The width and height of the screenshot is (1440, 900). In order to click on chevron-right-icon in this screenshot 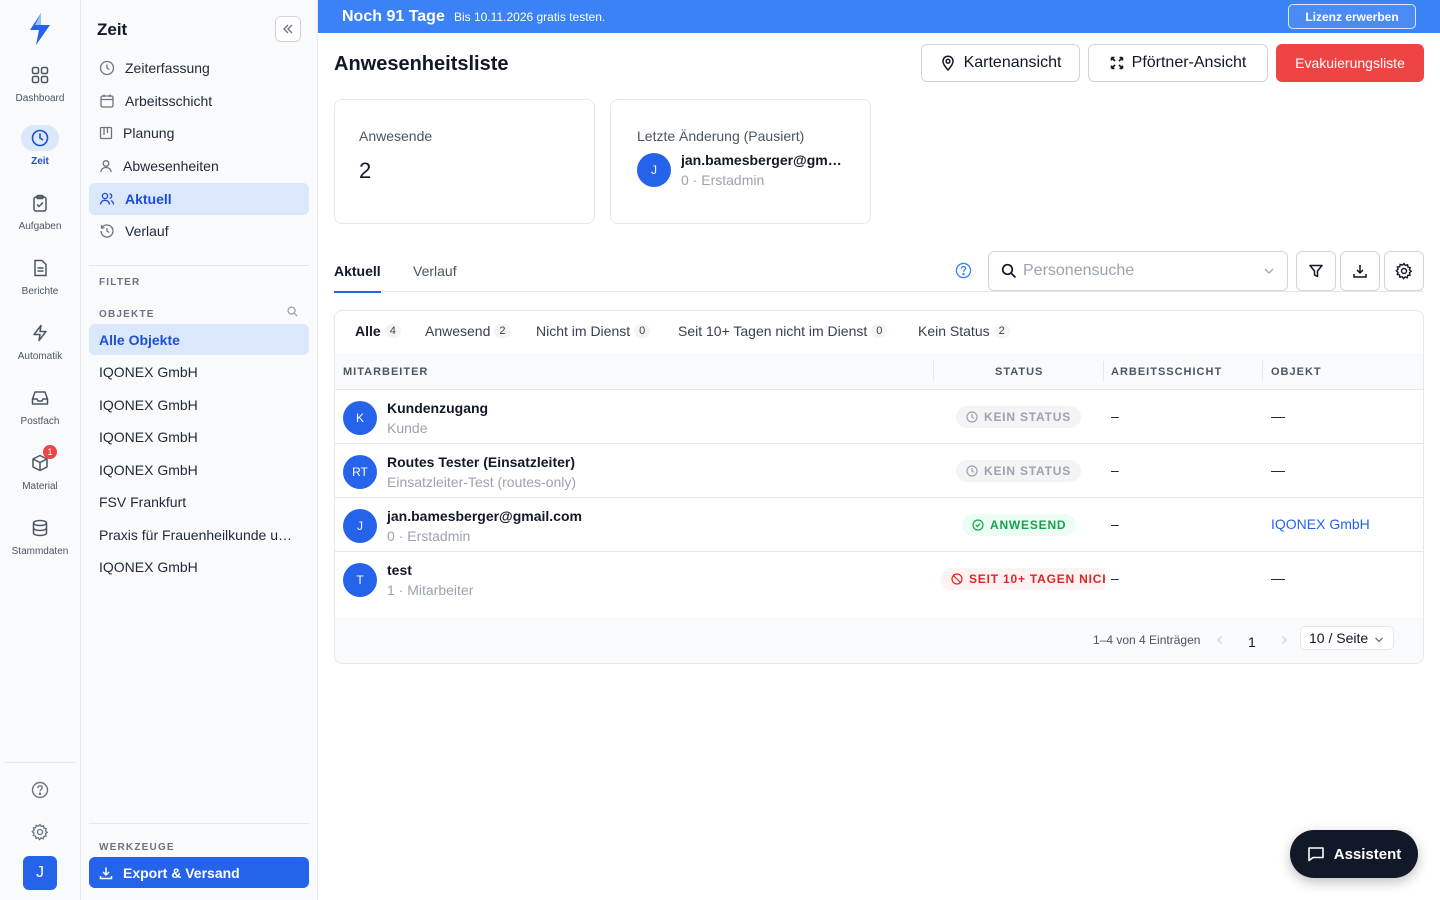, I will do `click(1284, 640)`.